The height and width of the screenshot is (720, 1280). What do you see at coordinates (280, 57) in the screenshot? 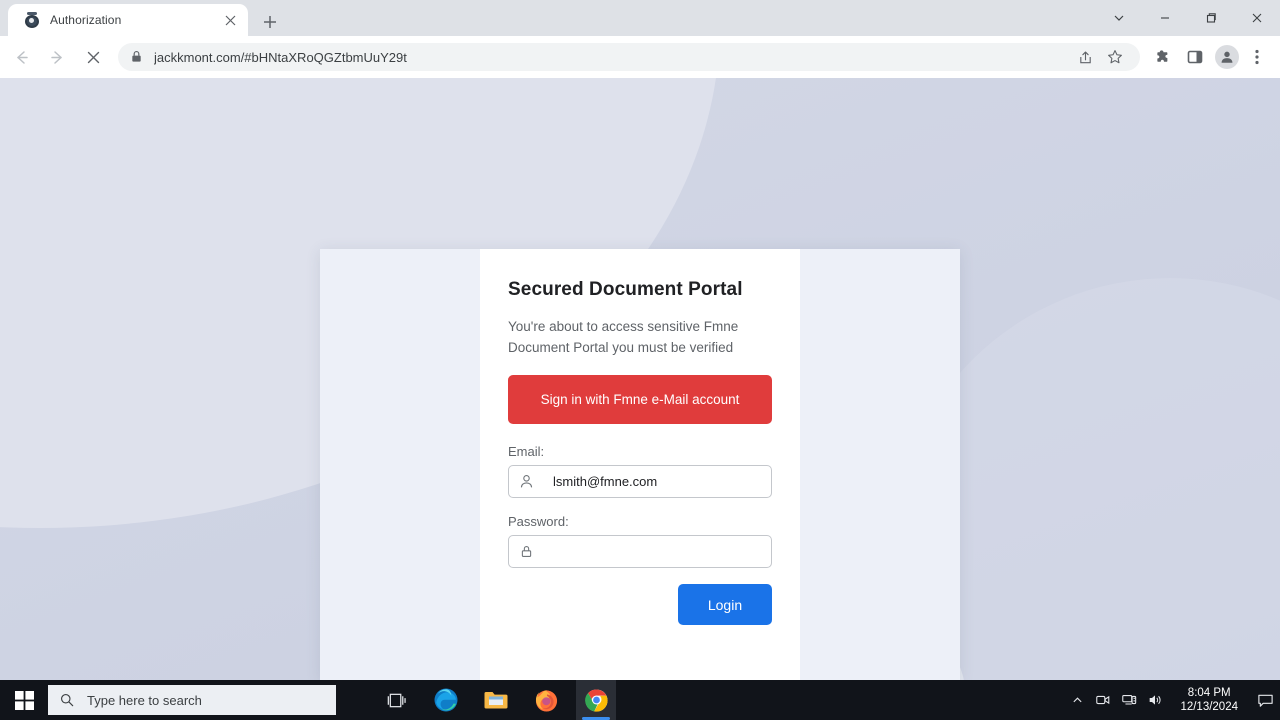
I see `url-text: jackkmont.com/#bHNtaXRoQGZtbmUuY29t` at bounding box center [280, 57].